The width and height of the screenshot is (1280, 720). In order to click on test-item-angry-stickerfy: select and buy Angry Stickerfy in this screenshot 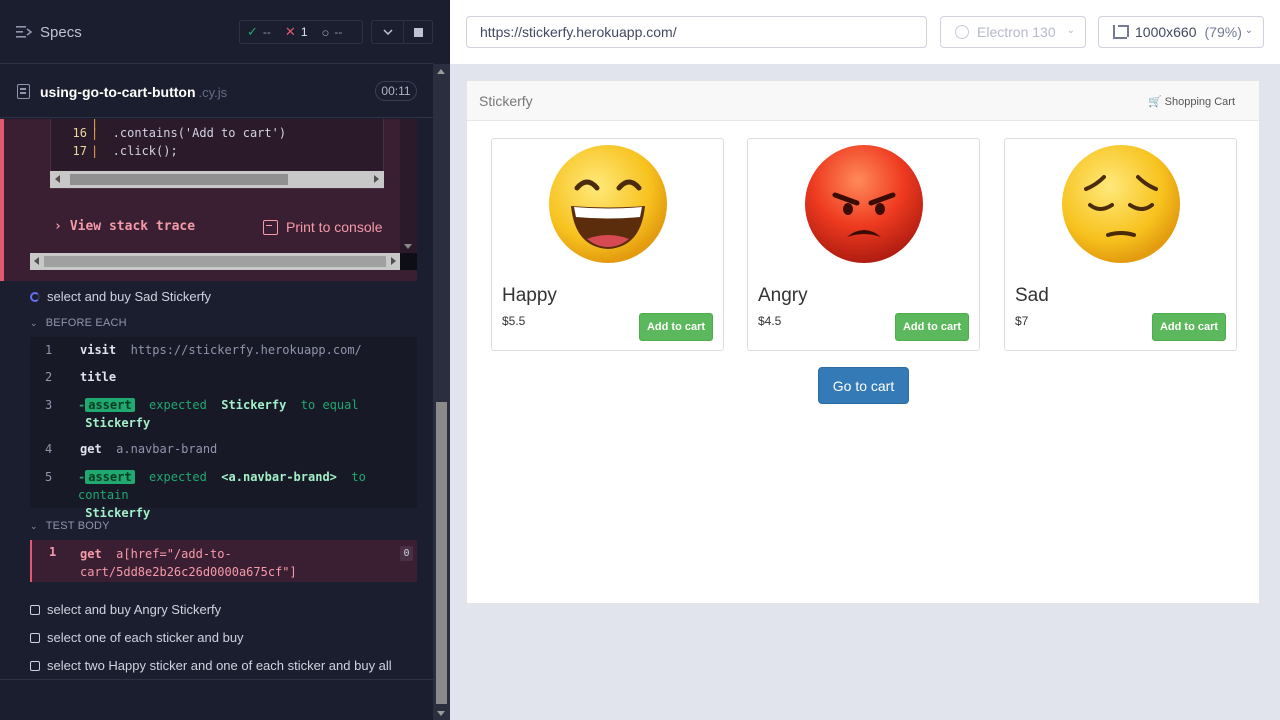, I will do `click(125, 609)`.